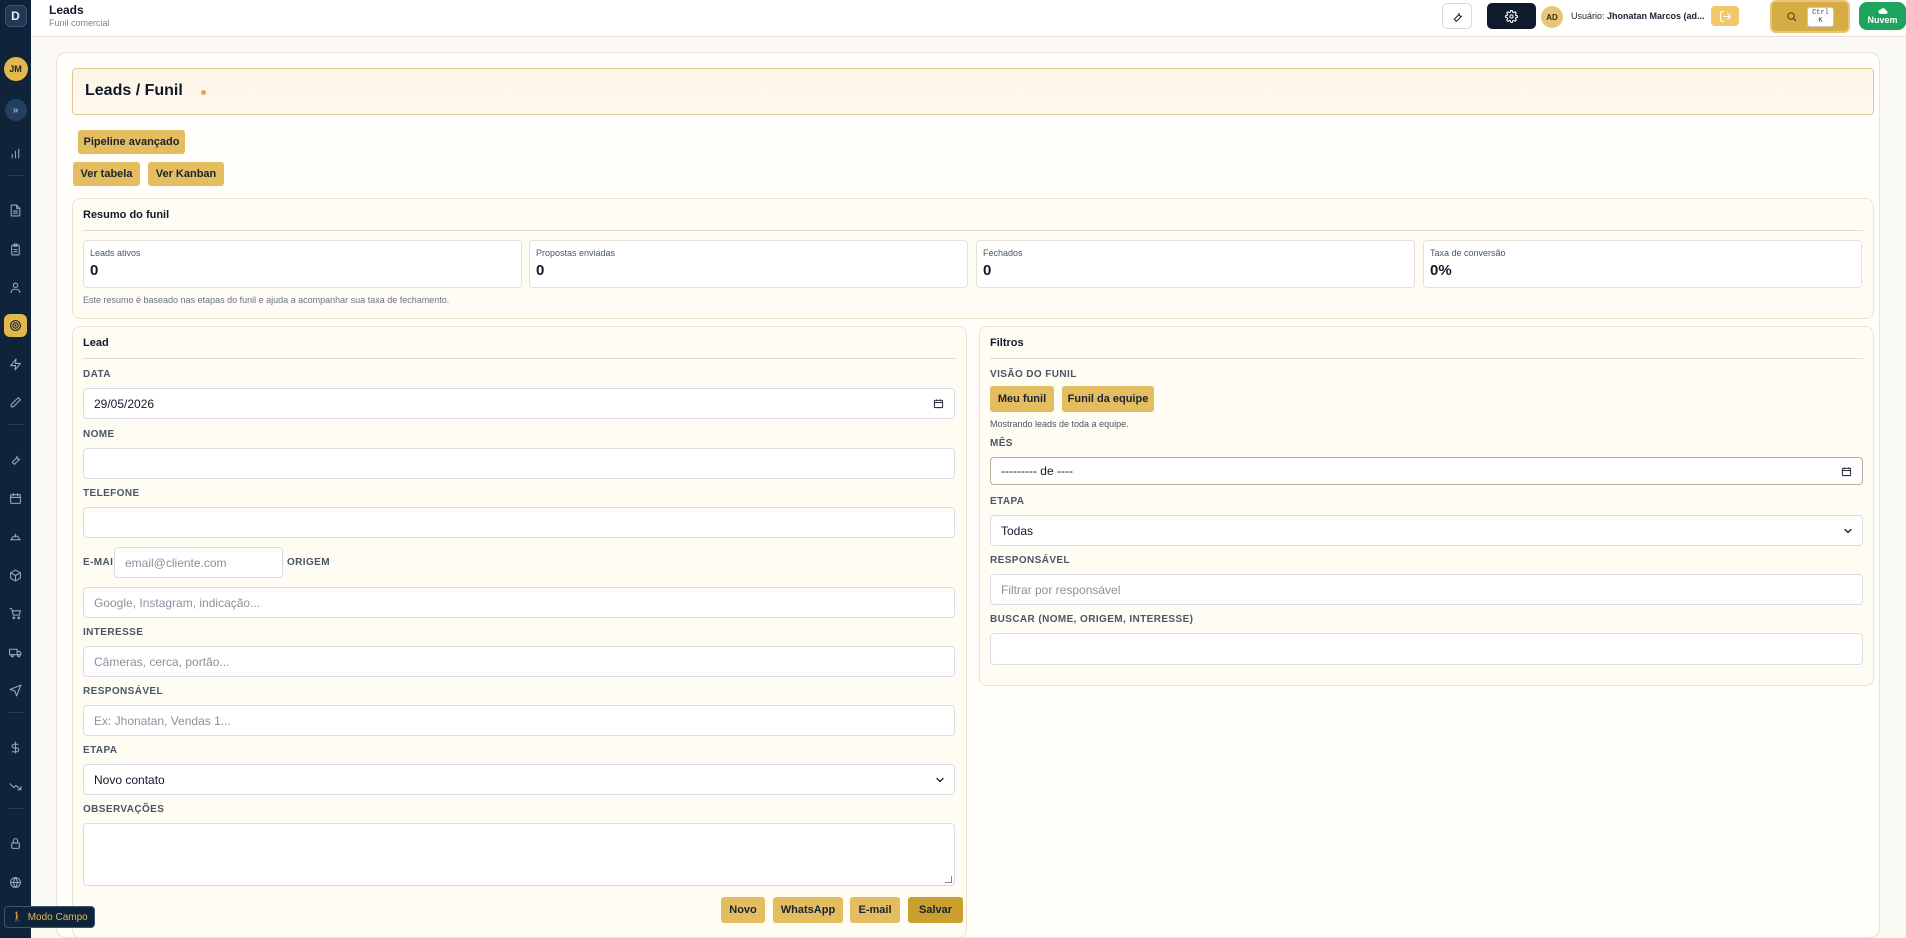  What do you see at coordinates (519, 522) in the screenshot?
I see `phone-input` at bounding box center [519, 522].